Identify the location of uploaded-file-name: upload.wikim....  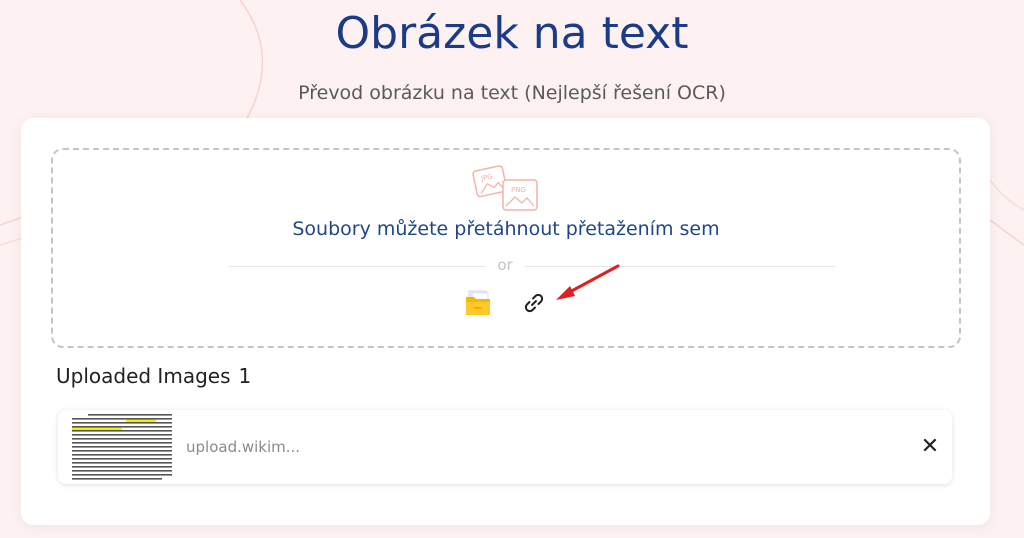
(243, 447).